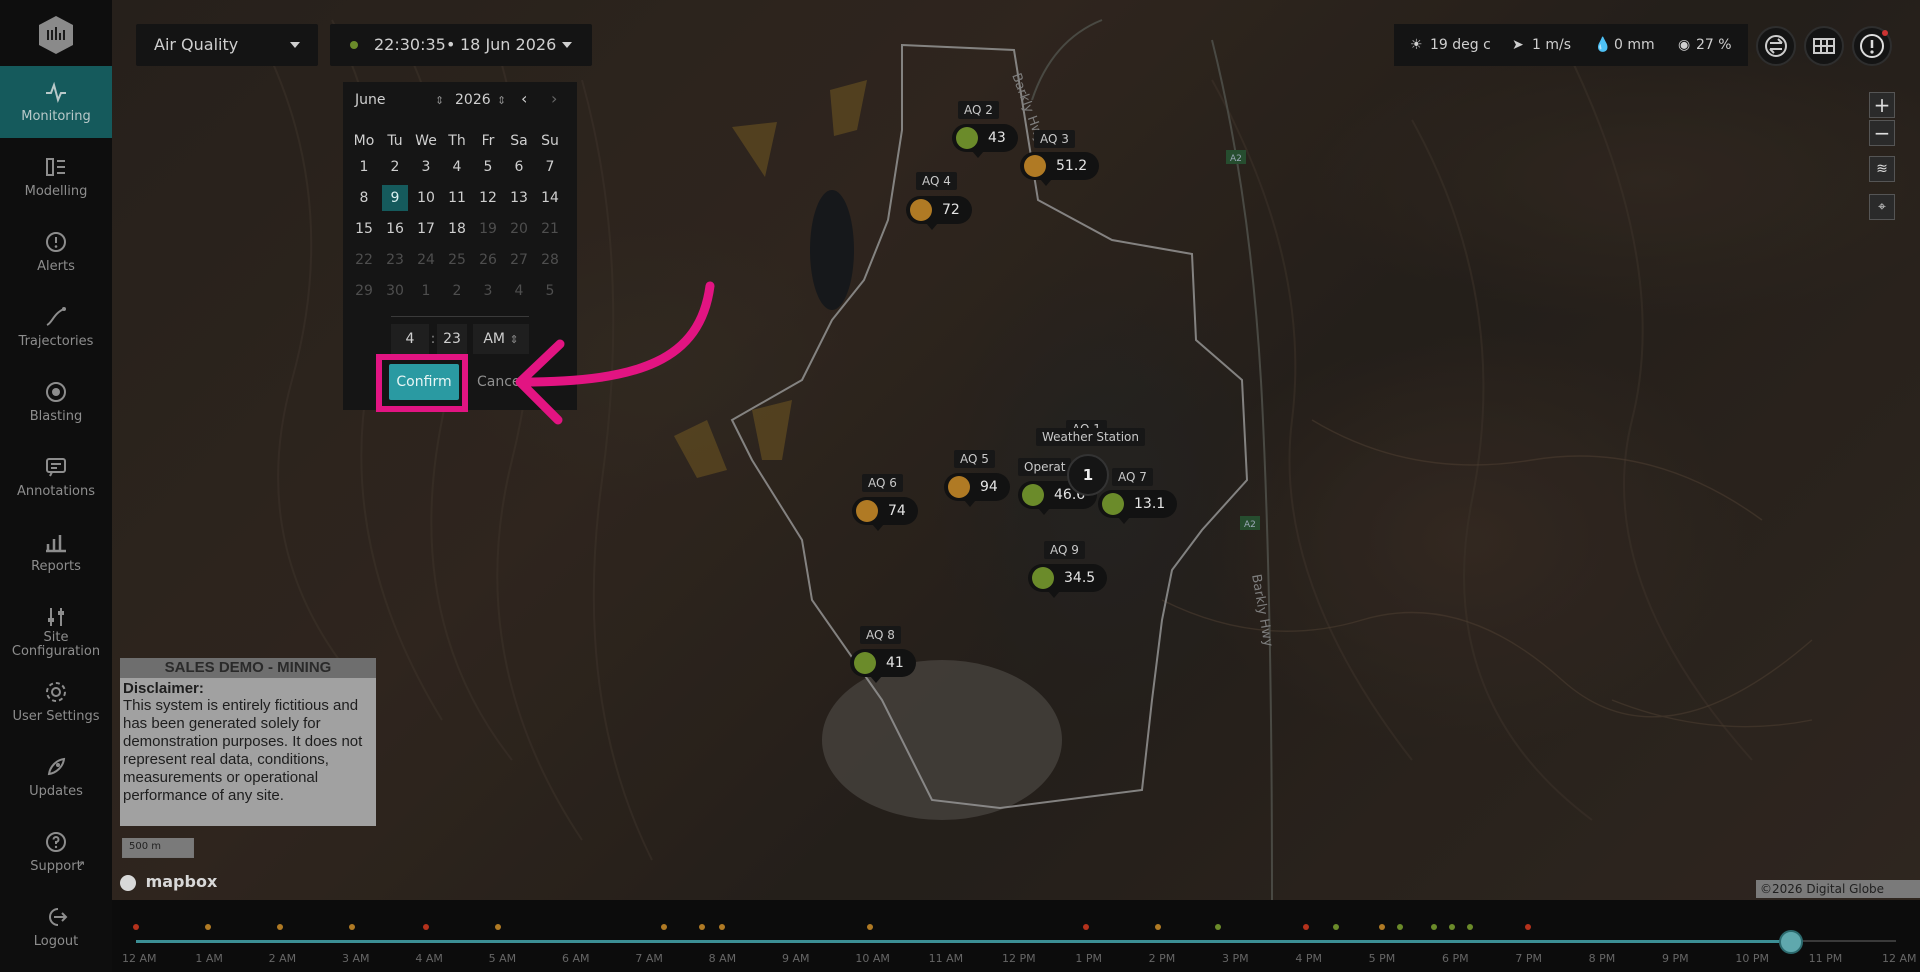  I want to click on year-select: 2026, so click(473, 100).